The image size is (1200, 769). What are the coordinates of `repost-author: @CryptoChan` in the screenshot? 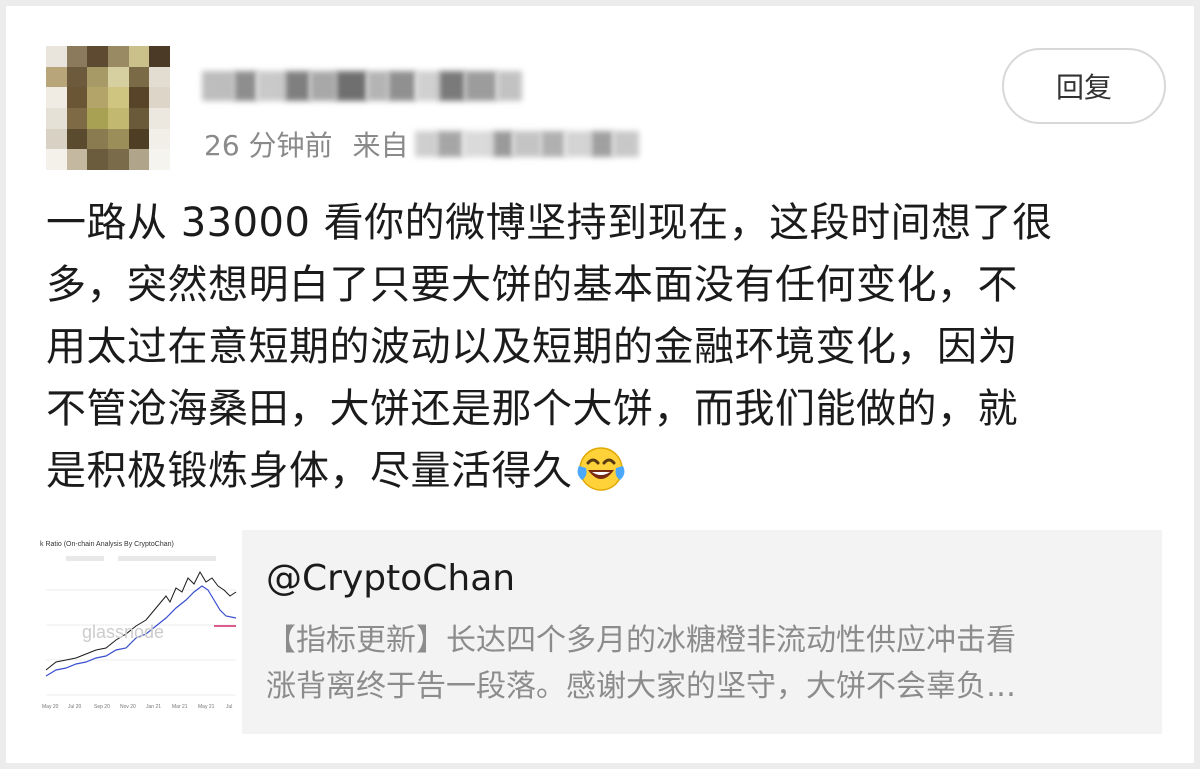 It's located at (390, 578).